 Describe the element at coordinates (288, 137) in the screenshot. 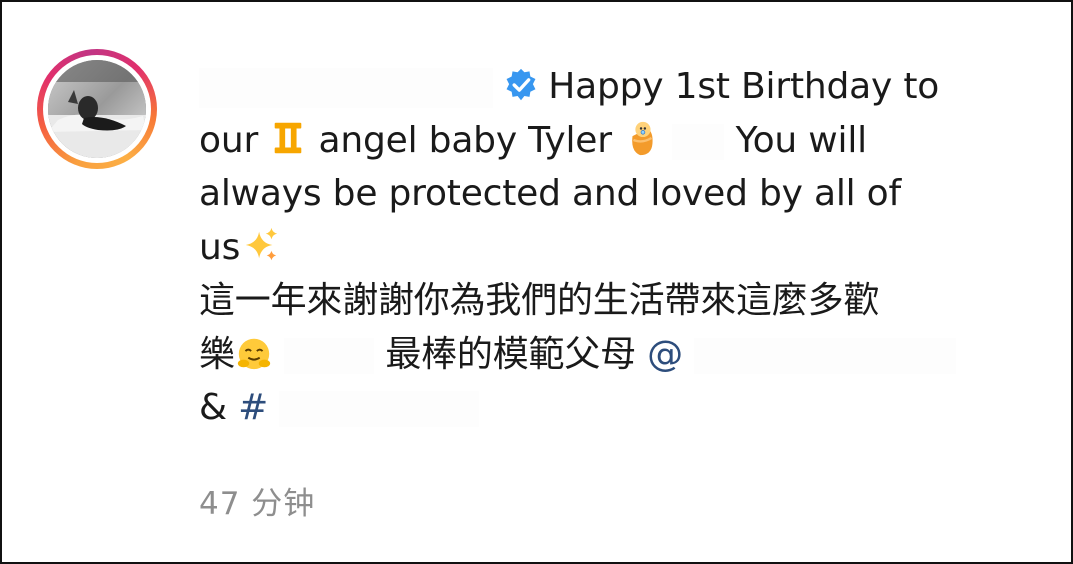

I see `gemini-zodiac-emoji` at that location.